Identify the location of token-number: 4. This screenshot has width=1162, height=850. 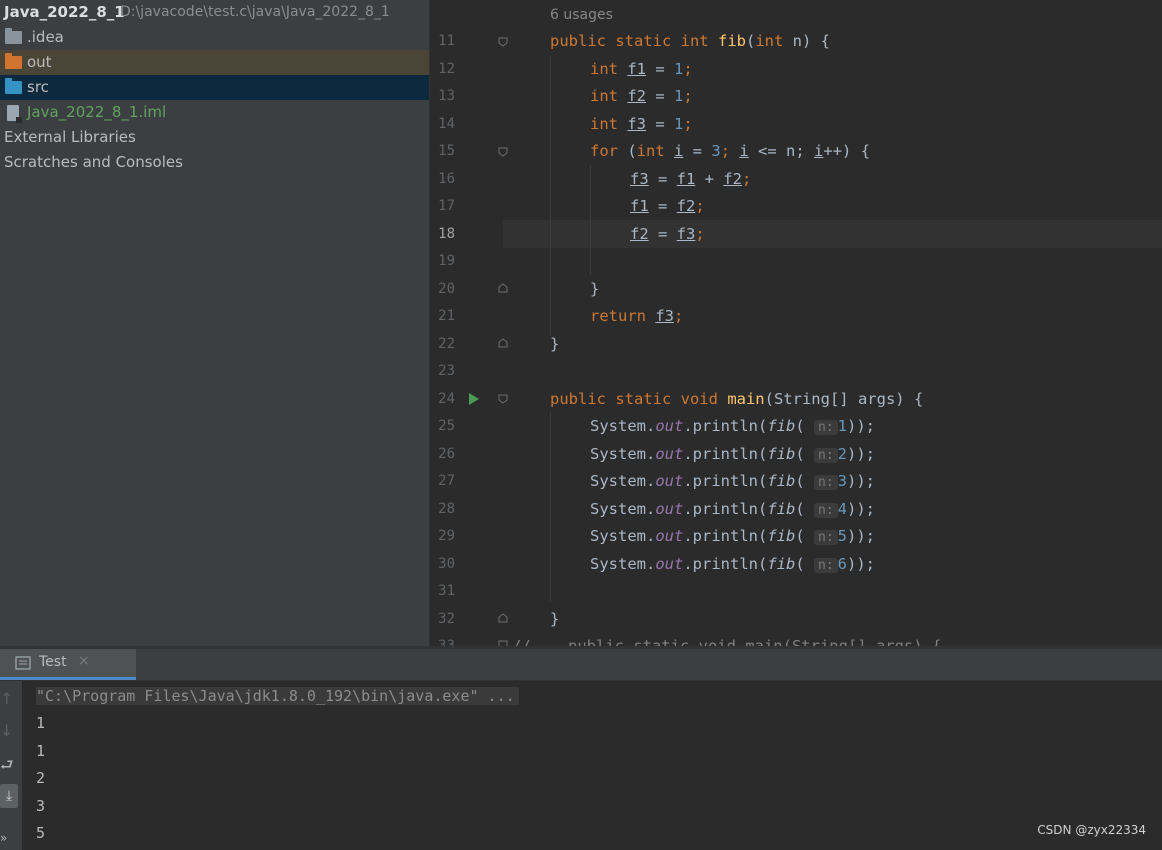
(842, 508).